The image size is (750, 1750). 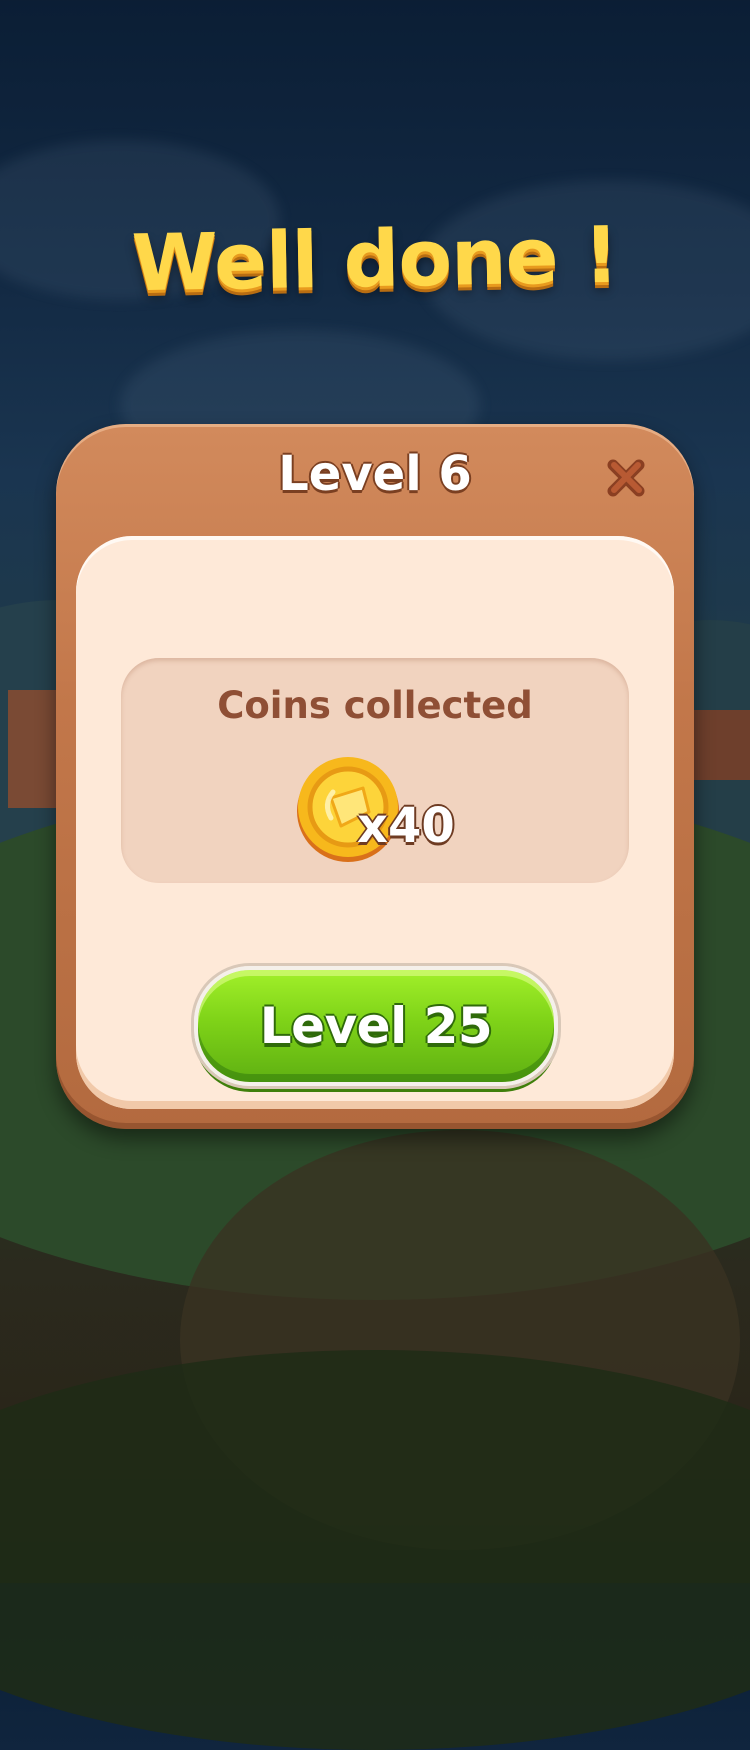 What do you see at coordinates (719, 745) in the screenshot?
I see `farmhouse-right` at bounding box center [719, 745].